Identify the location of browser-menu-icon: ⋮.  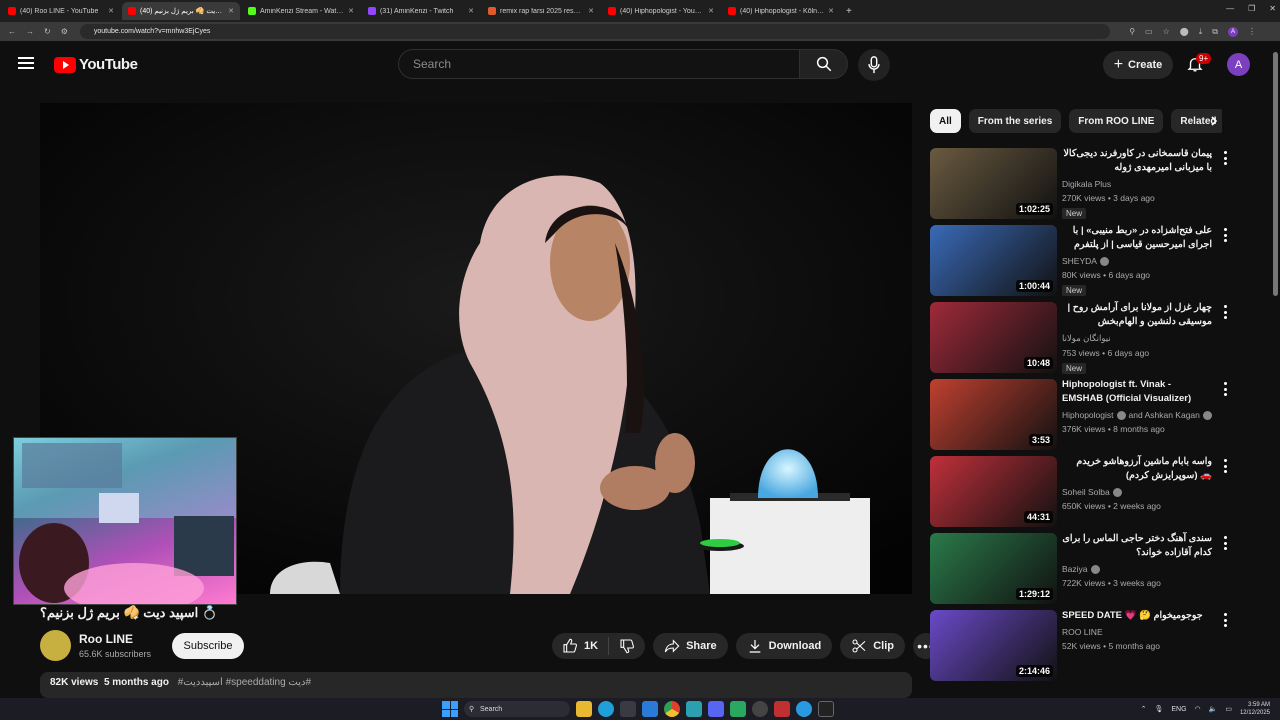
(1252, 31).